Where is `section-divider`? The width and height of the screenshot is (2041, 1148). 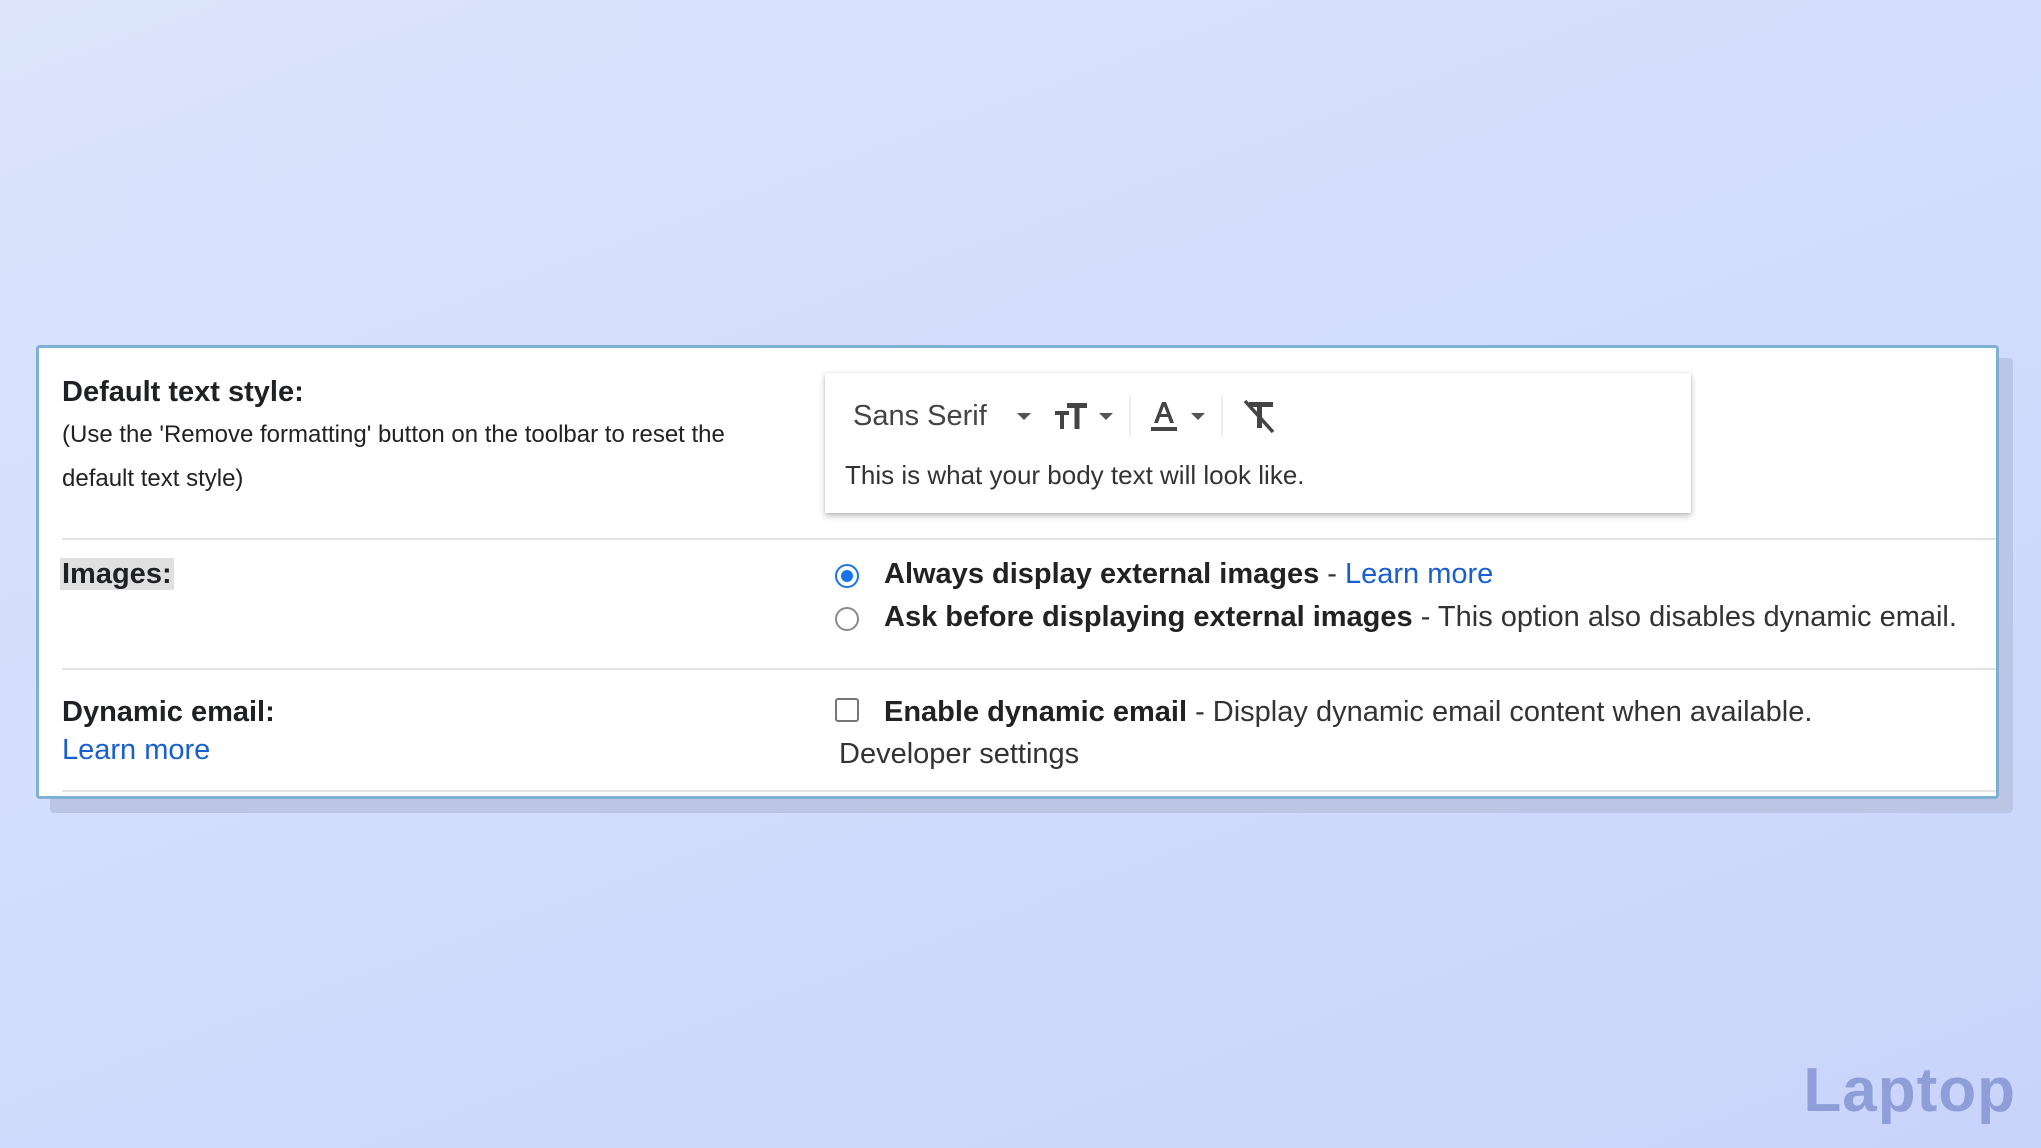 section-divider is located at coordinates (1029, 791).